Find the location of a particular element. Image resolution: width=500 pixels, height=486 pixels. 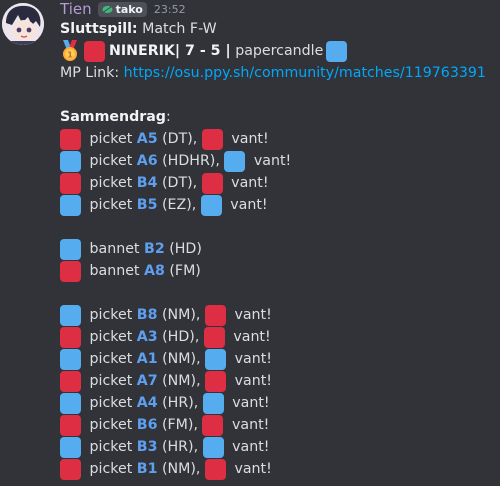

stage-label: Sluttspill: is located at coordinates (99, 29).